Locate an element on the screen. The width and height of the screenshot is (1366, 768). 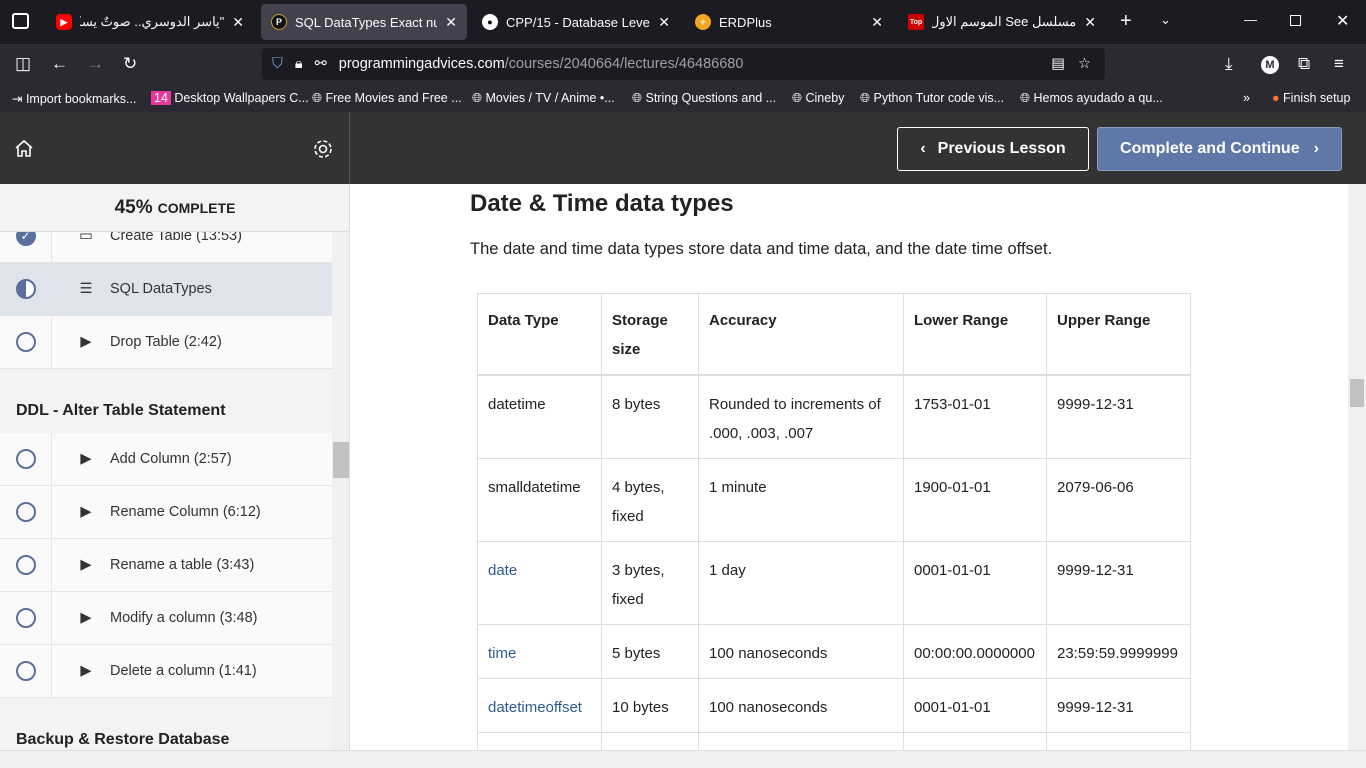
sidebar-toggle-icon: ◫ is located at coordinates (23, 64).